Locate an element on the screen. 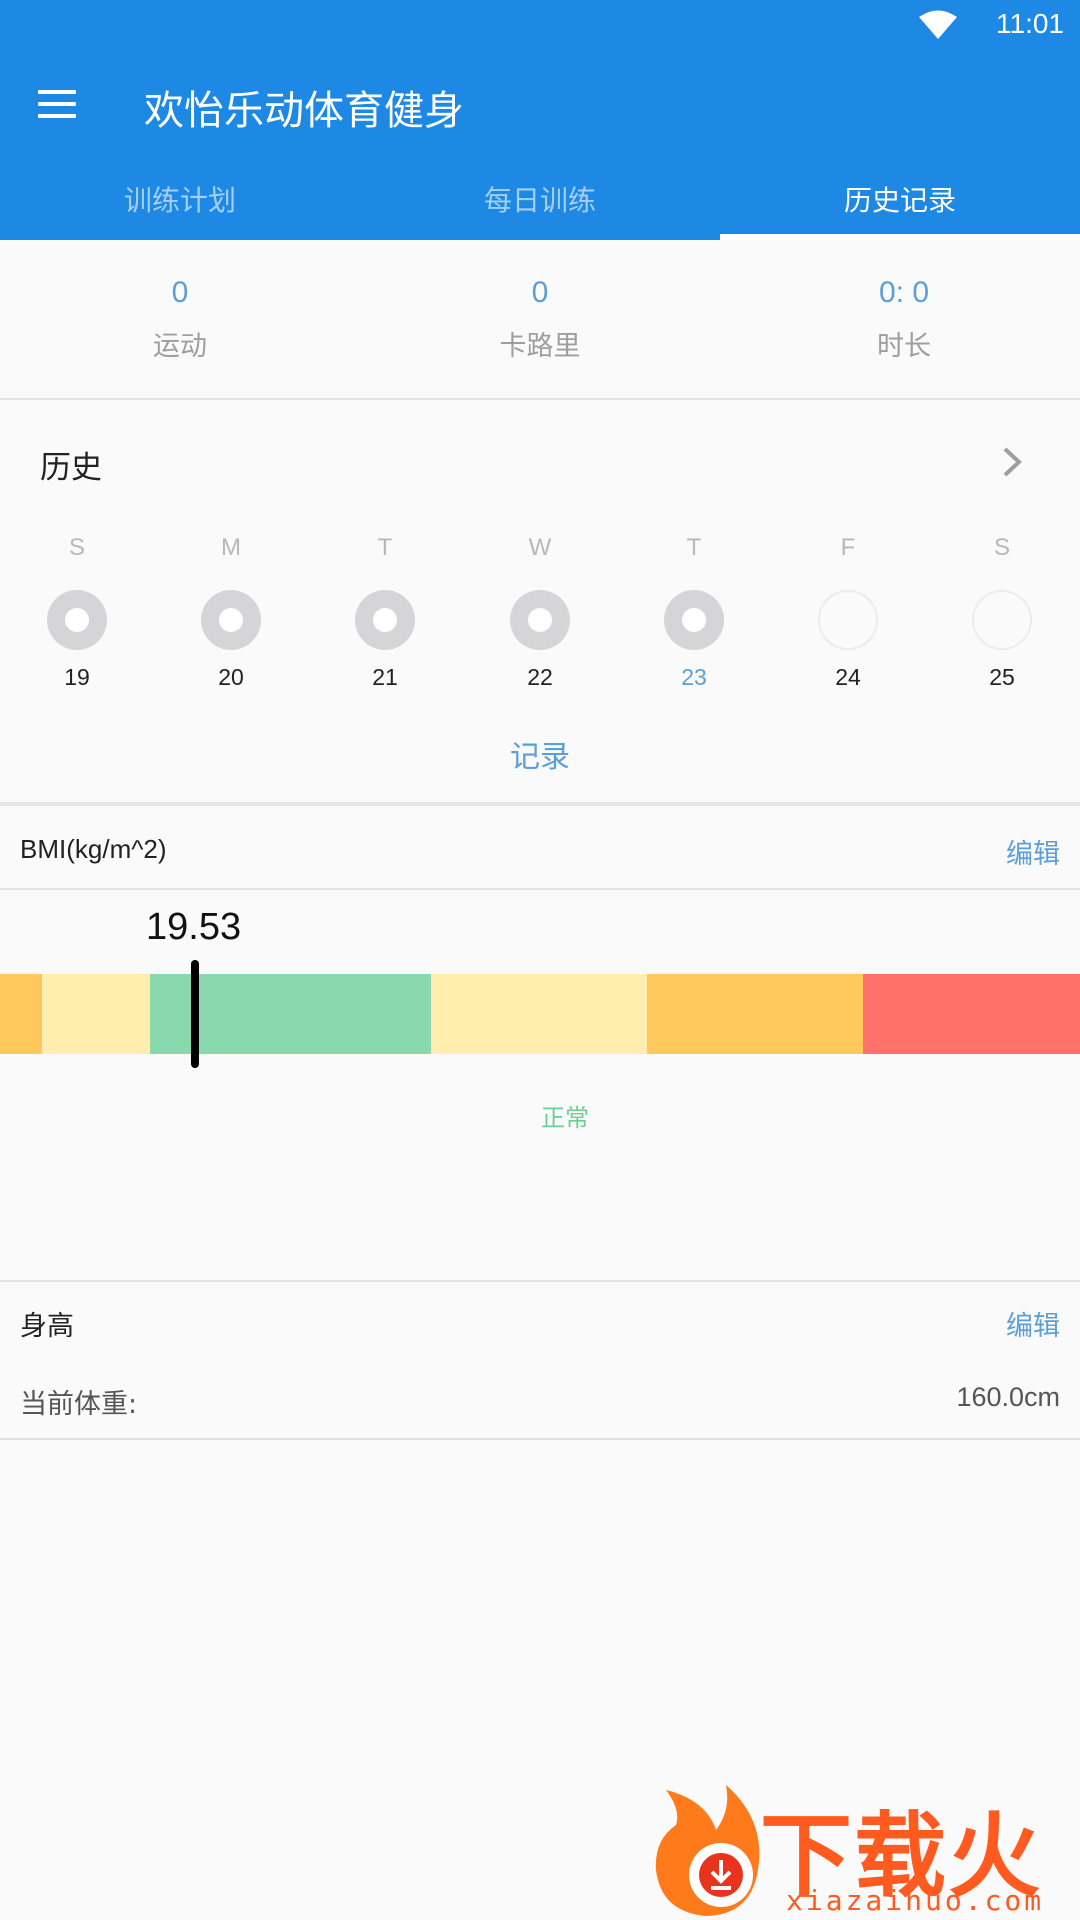 This screenshot has width=1080, height=1920. stat-exercise-label: 运动 is located at coordinates (180, 346).